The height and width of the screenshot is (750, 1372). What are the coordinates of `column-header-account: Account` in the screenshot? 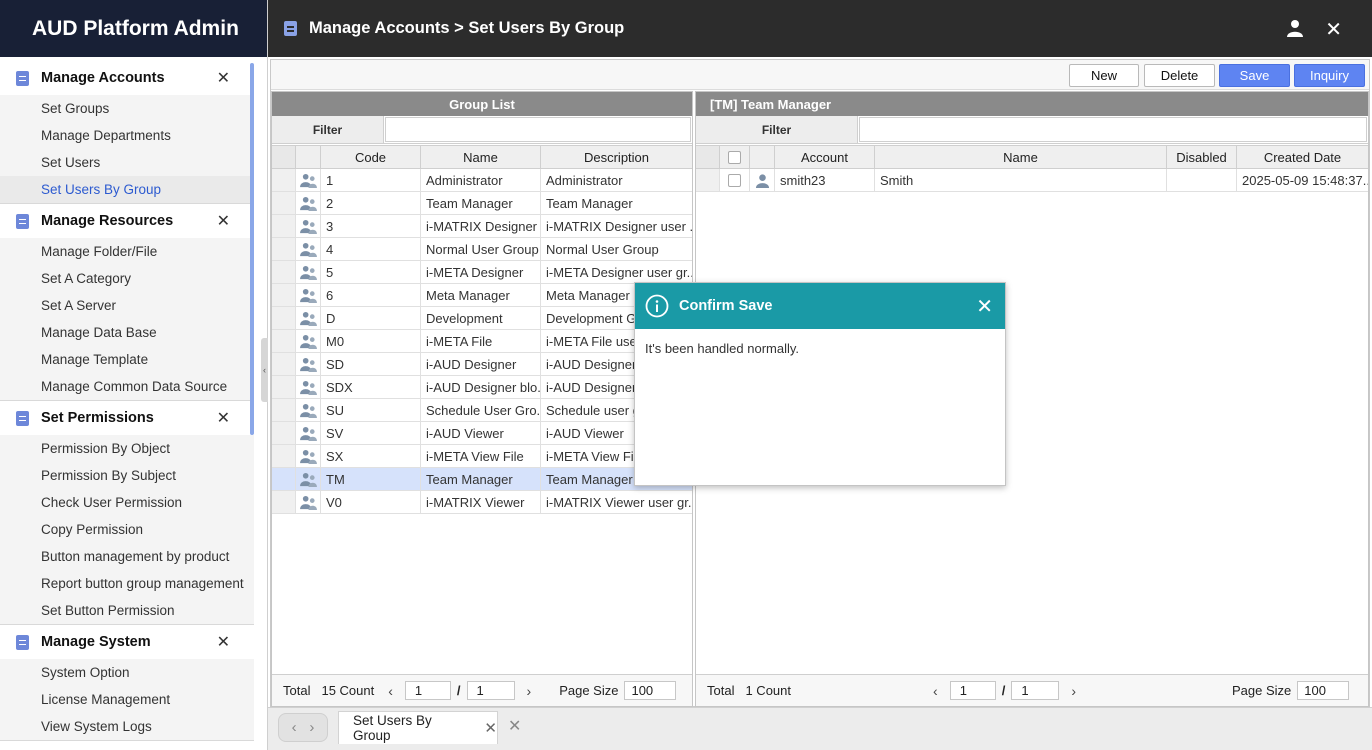 It's located at (825, 157).